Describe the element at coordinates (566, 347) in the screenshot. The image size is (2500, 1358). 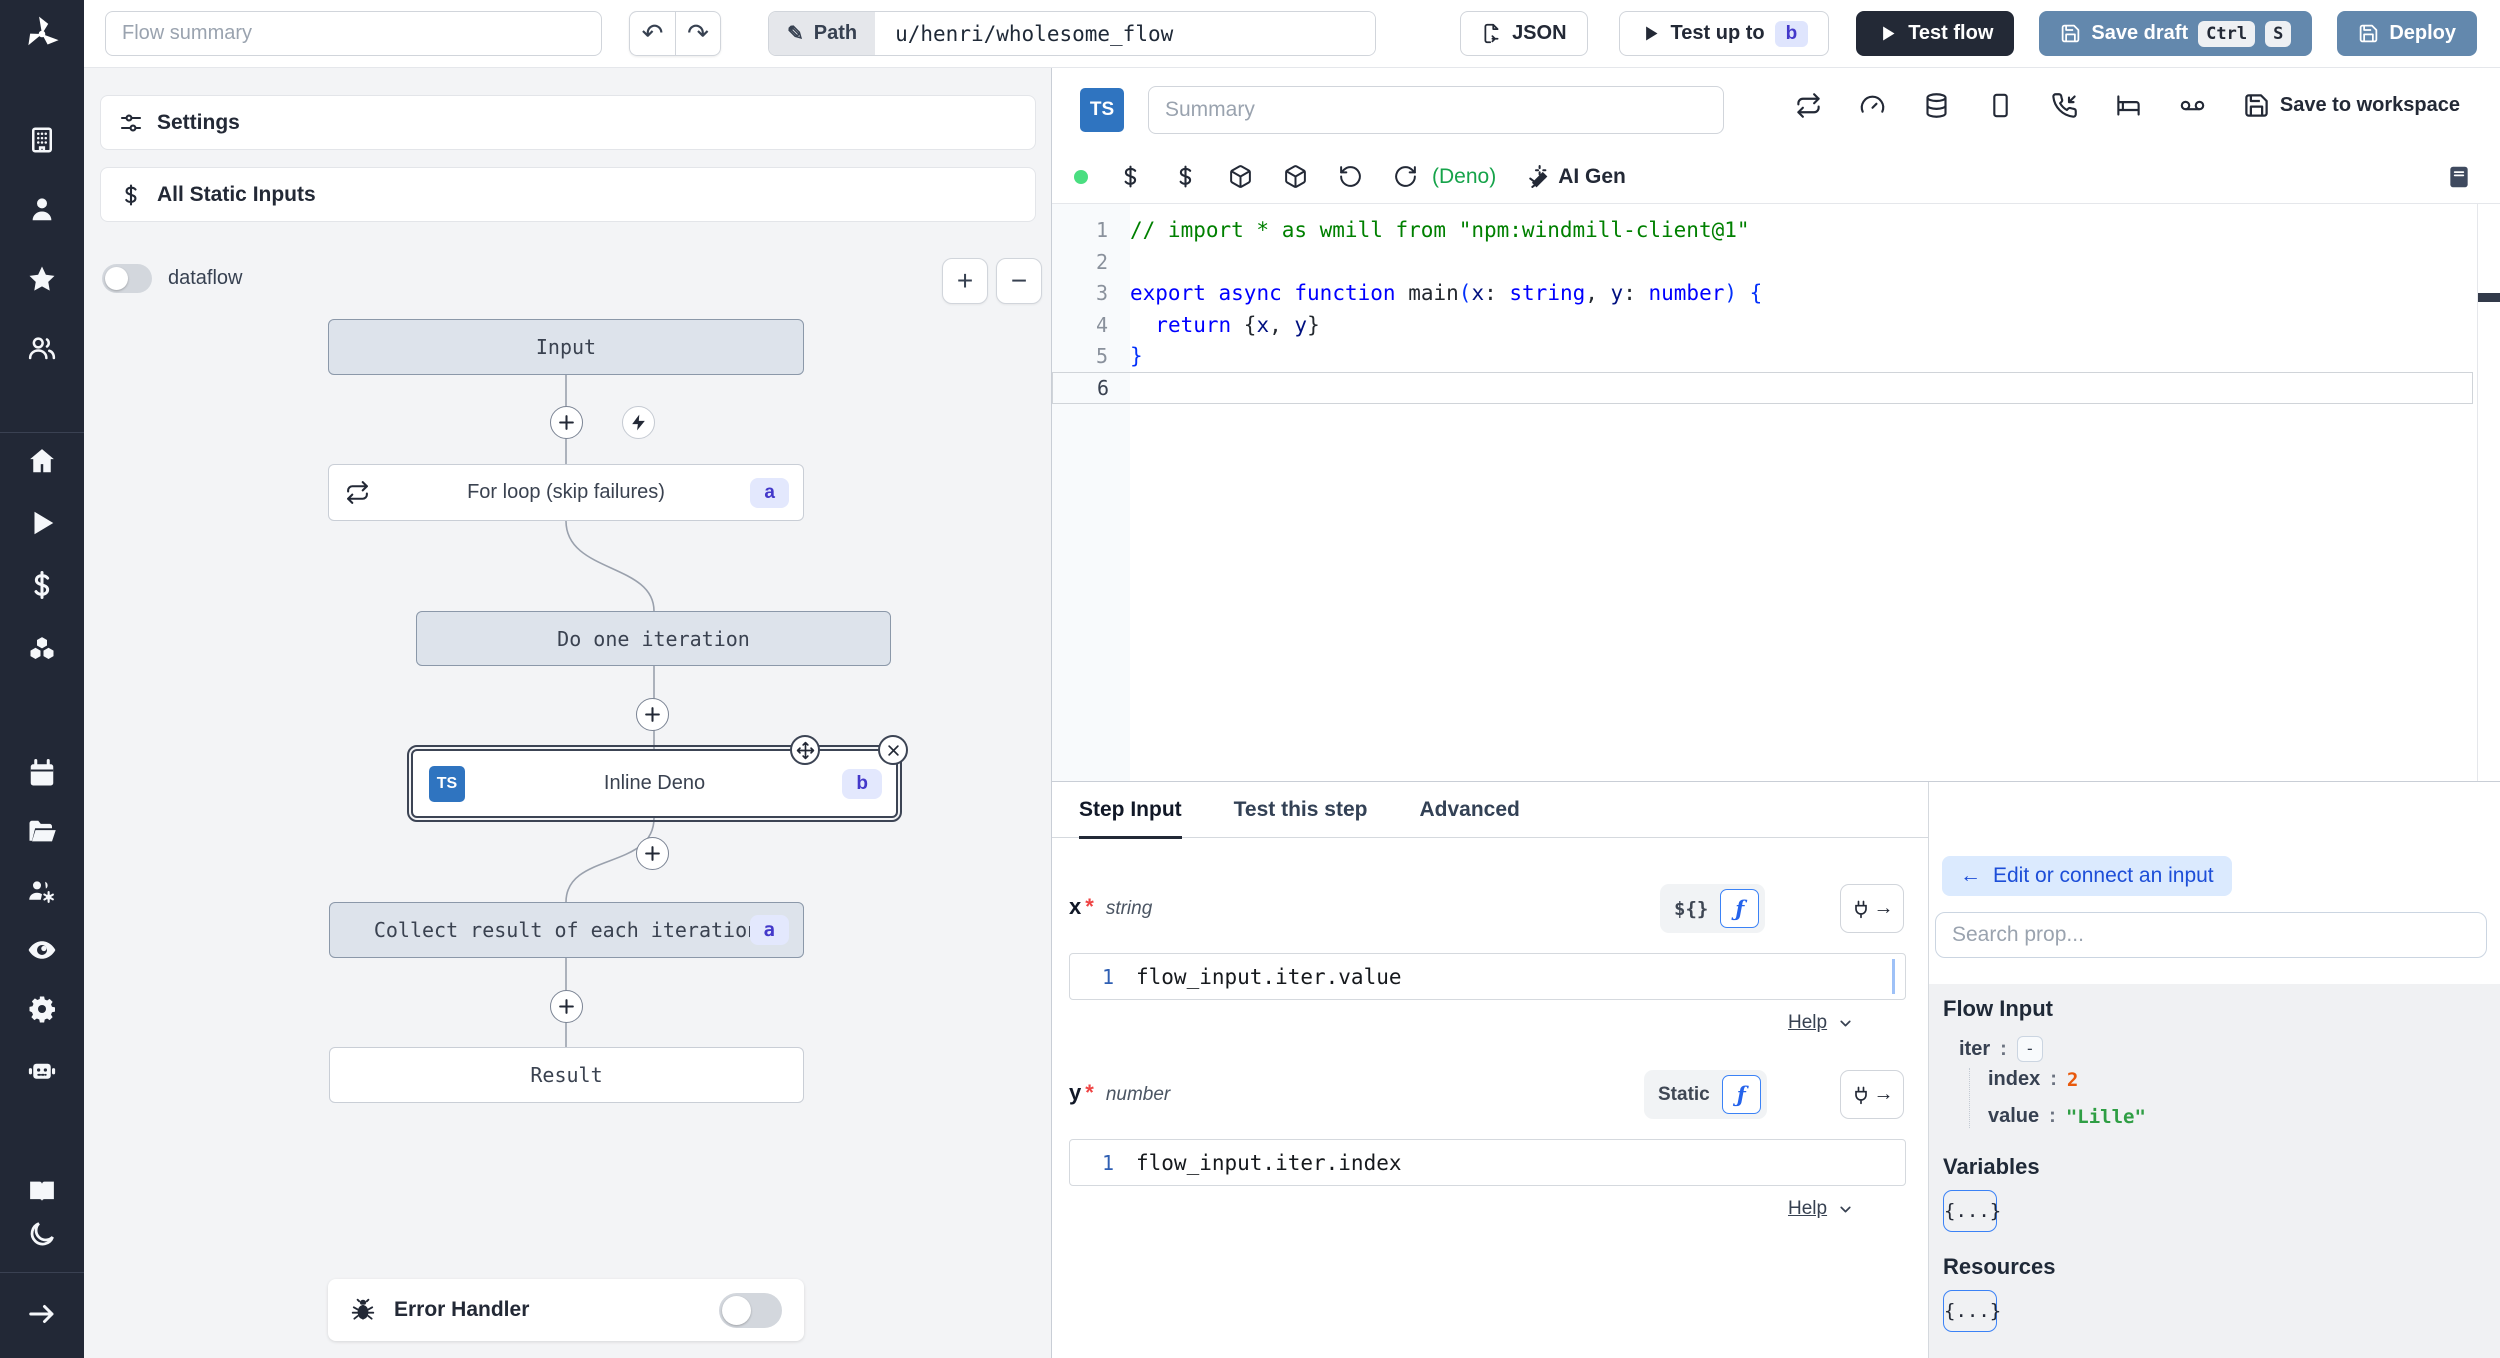
I see `node-input: Input` at that location.